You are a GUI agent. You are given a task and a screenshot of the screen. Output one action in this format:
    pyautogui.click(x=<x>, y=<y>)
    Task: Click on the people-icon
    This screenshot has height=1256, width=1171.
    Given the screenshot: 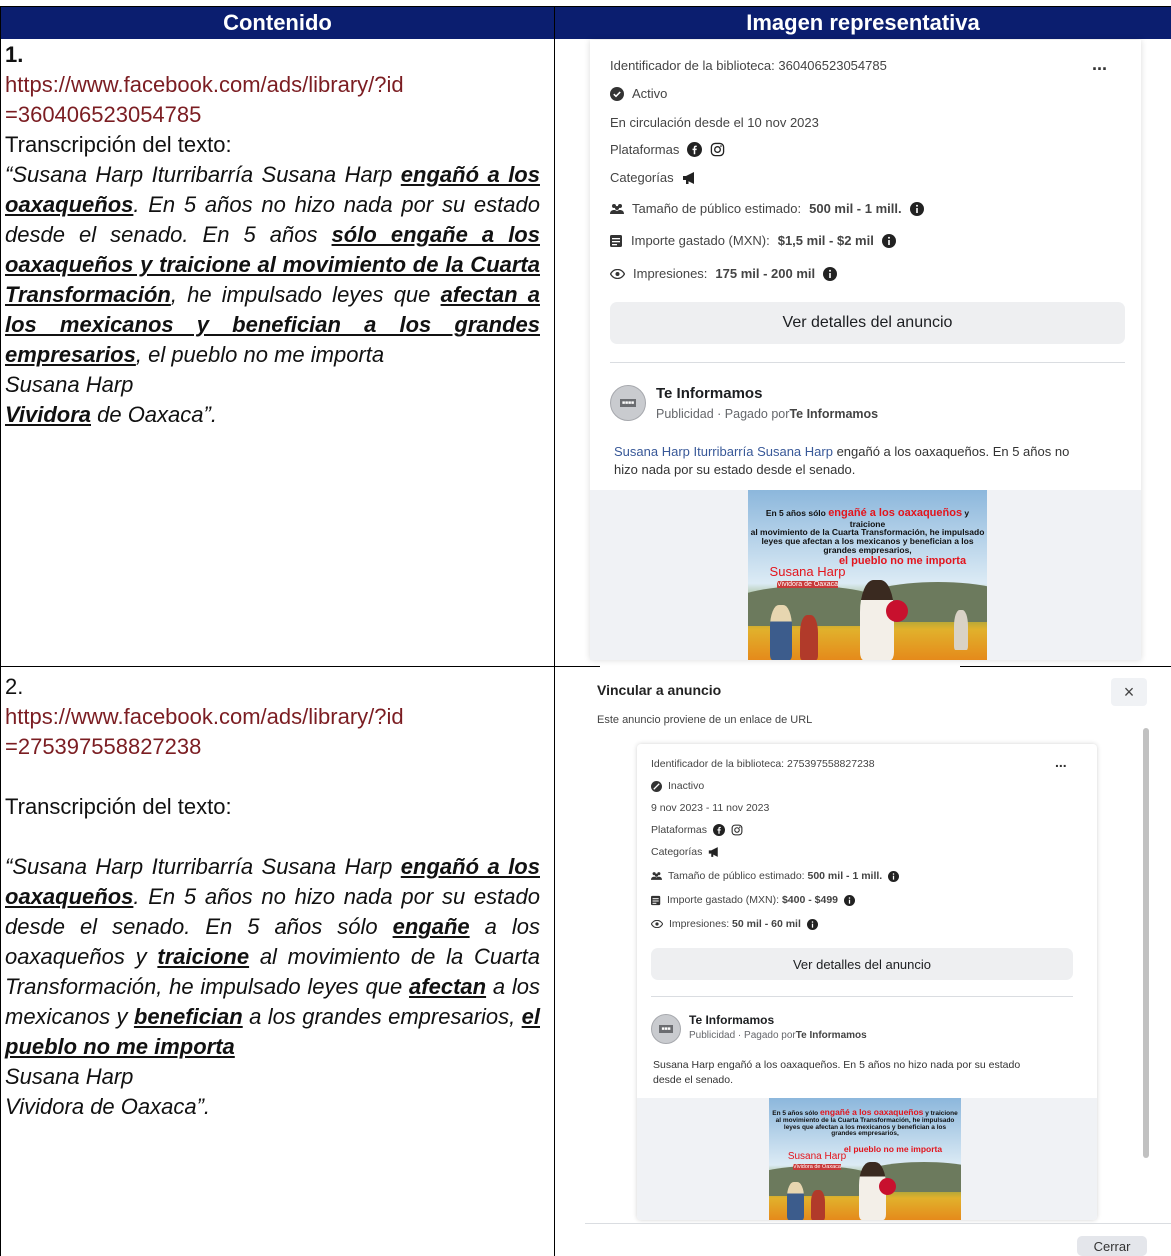 What is the action you would take?
    pyautogui.click(x=656, y=876)
    